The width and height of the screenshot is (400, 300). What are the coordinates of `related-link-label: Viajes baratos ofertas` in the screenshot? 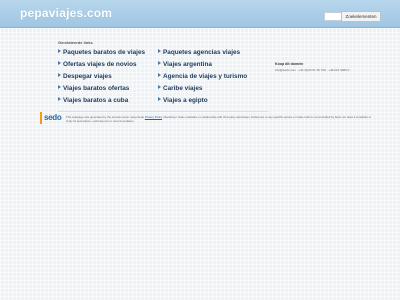 It's located at (96, 88).